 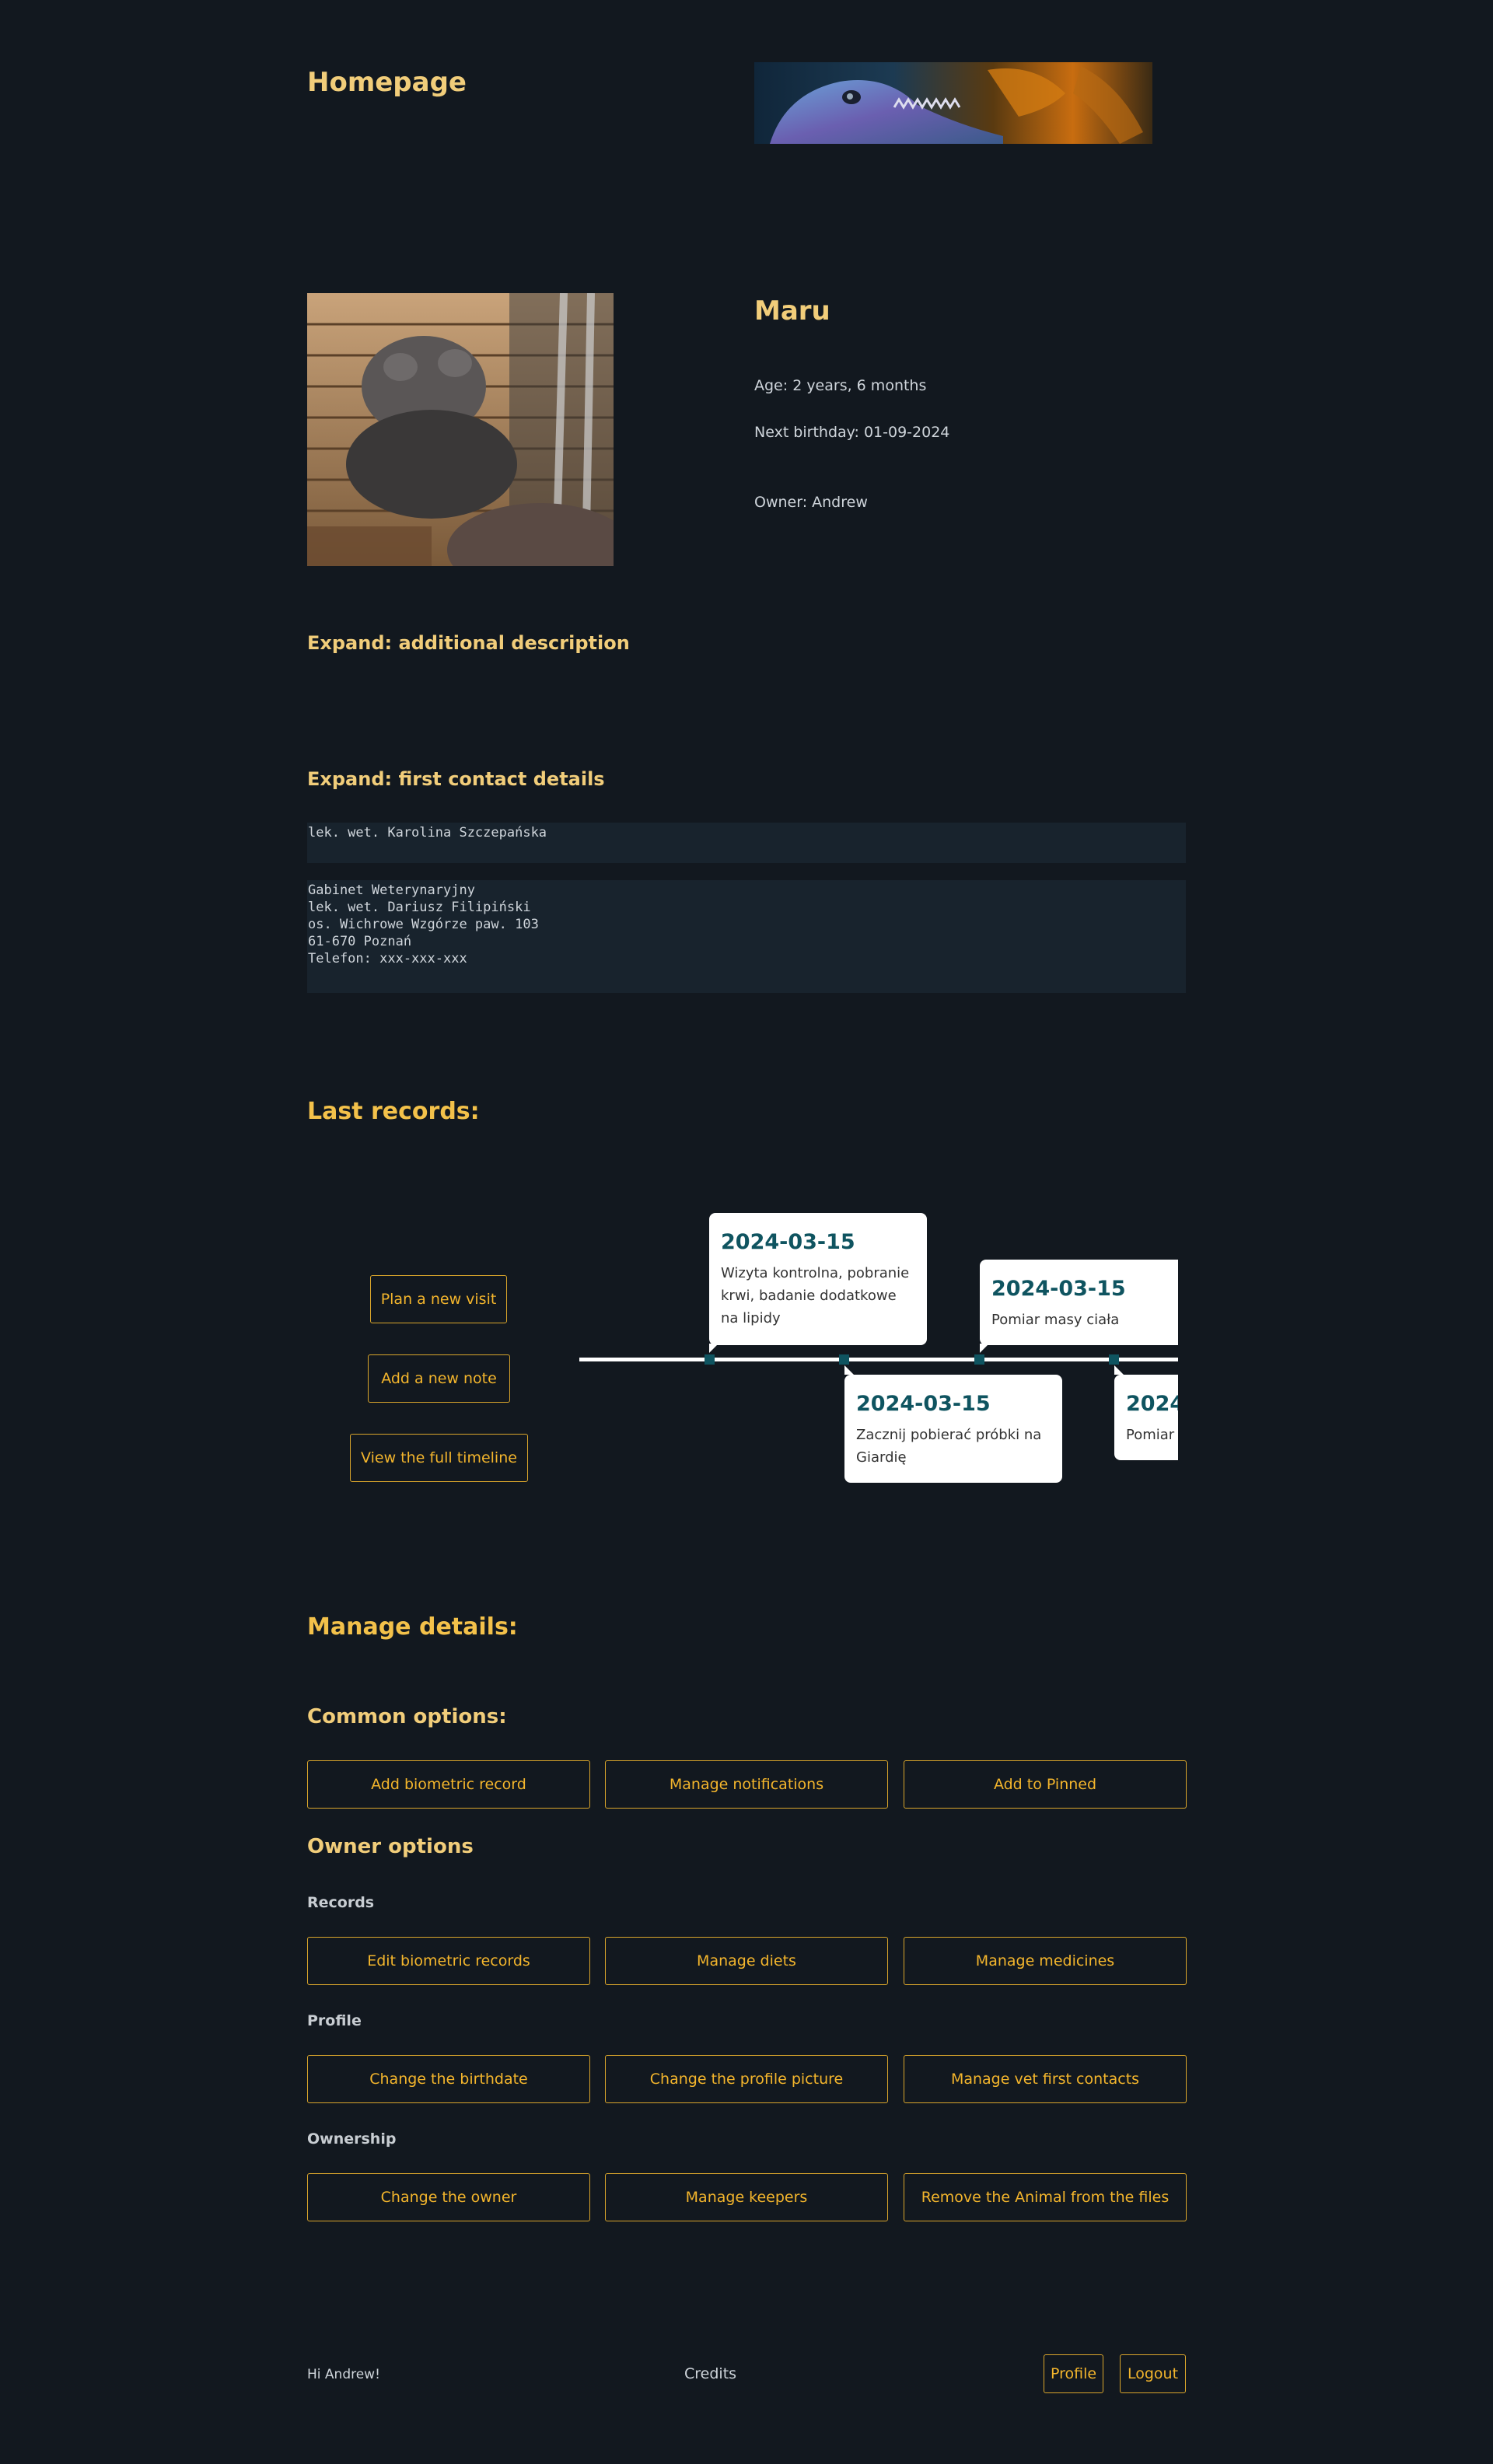 What do you see at coordinates (448, 2197) in the screenshot?
I see `change-owner-button: Change the owner` at bounding box center [448, 2197].